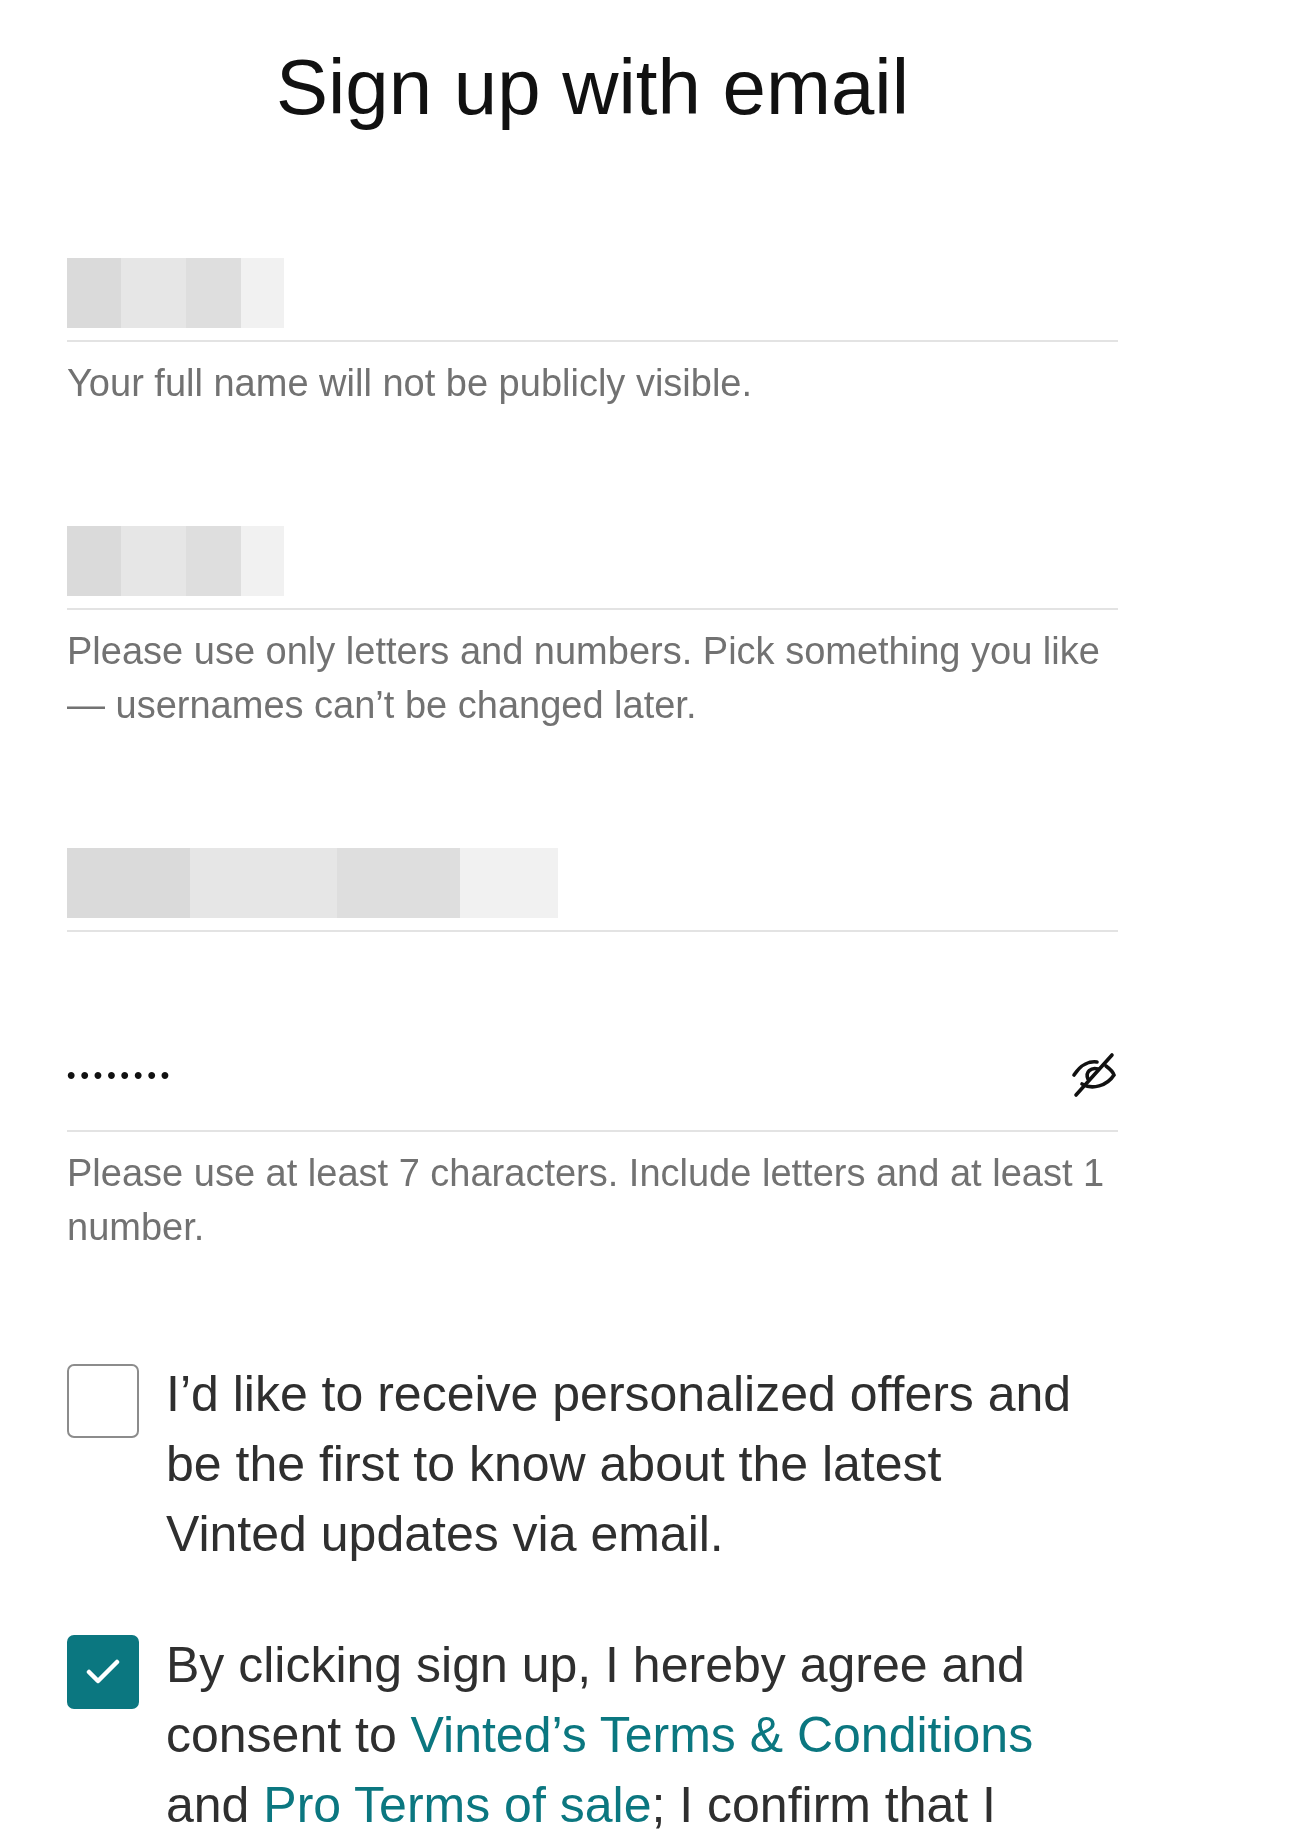 This screenshot has height=1840, width=1303. Describe the element at coordinates (1094, 1075) in the screenshot. I see `eye-slash-icon` at that location.